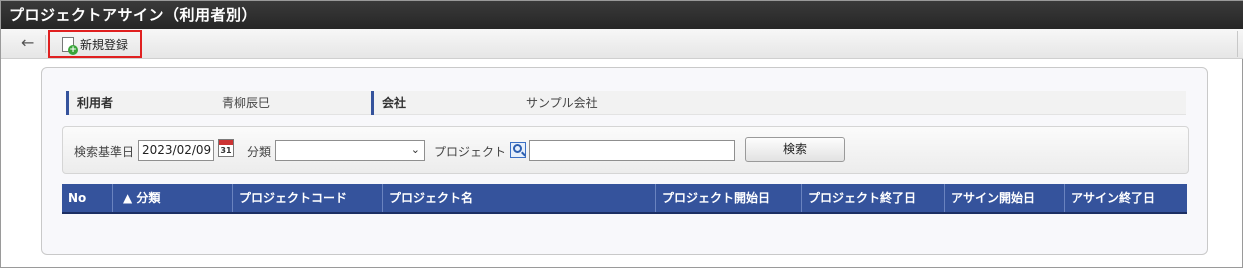 This screenshot has height=268, width=1243. I want to click on project-label: プロジェクト, so click(470, 152).